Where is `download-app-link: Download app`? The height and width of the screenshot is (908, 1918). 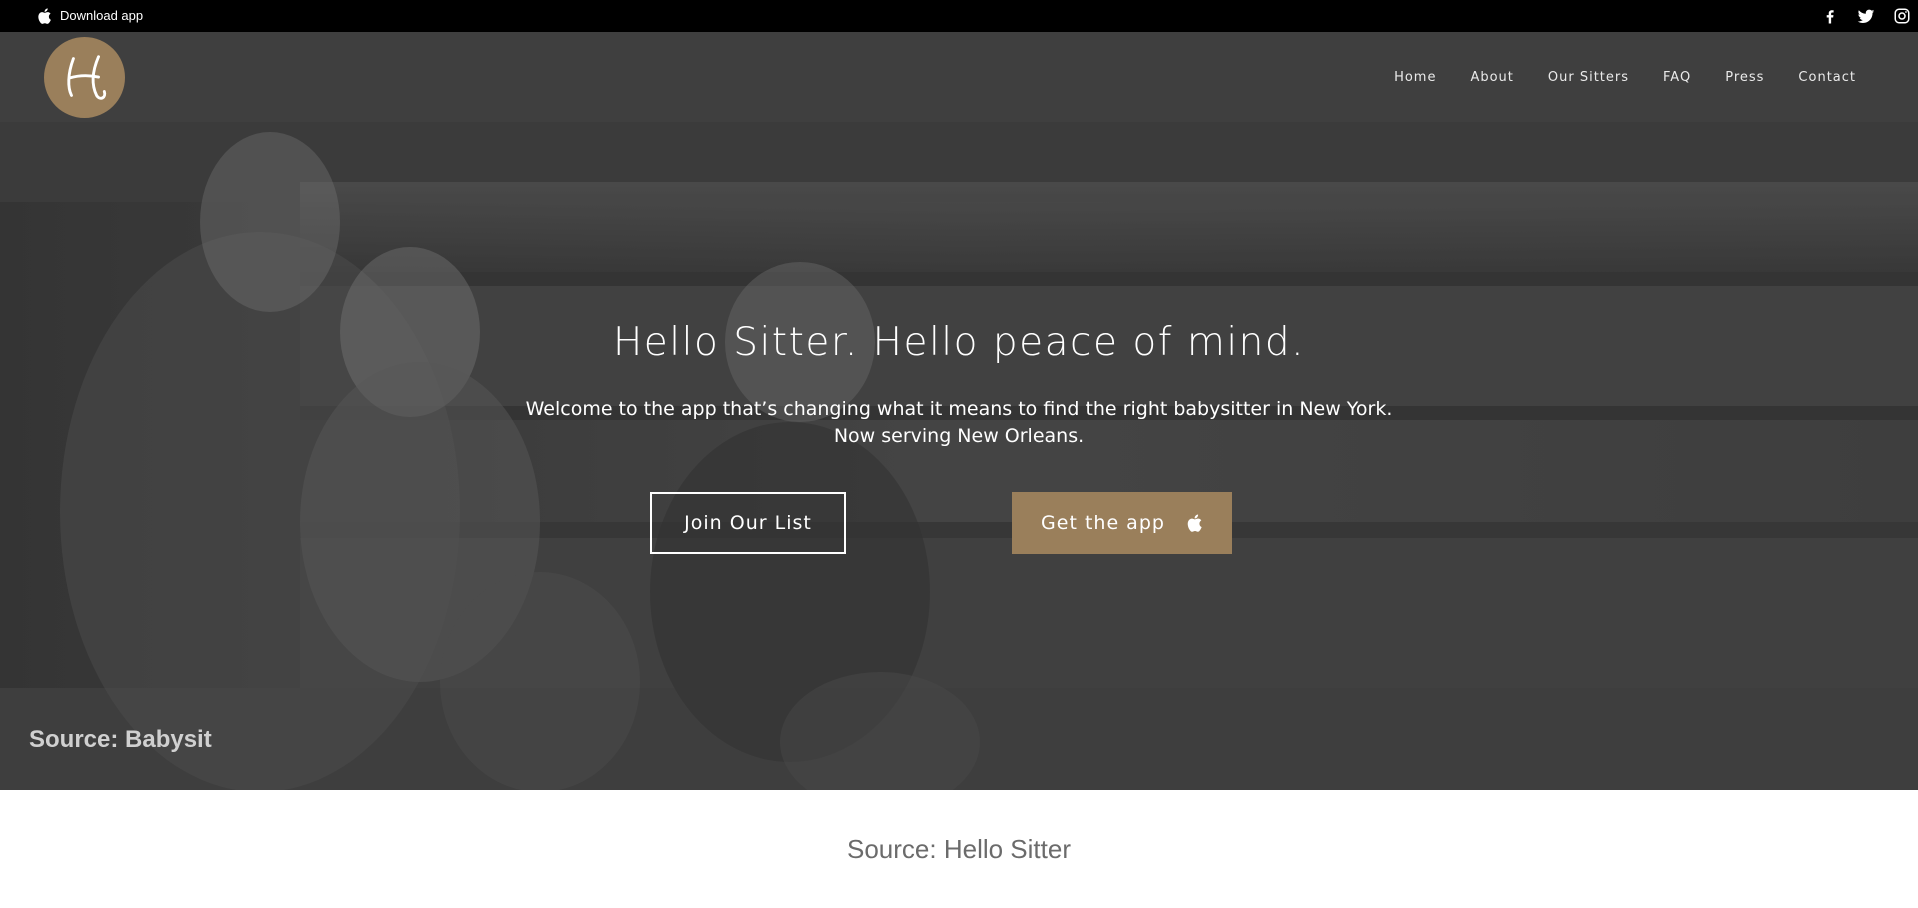 download-app-link: Download app is located at coordinates (89, 16).